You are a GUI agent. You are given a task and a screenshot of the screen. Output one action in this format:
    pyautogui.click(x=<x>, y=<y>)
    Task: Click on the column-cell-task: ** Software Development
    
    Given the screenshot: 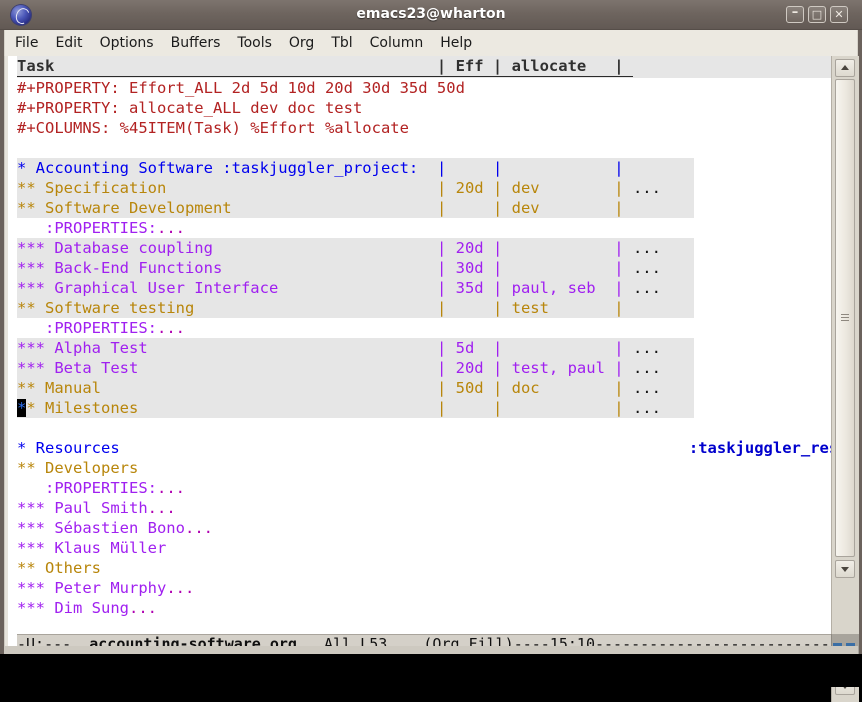 What is the action you would take?
    pyautogui.click(x=227, y=208)
    